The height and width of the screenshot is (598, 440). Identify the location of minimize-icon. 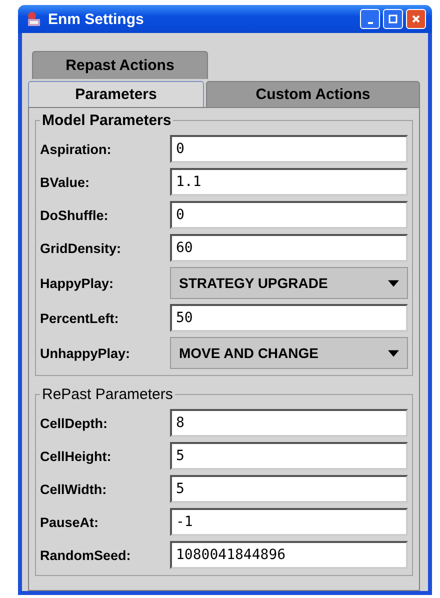
(370, 23).